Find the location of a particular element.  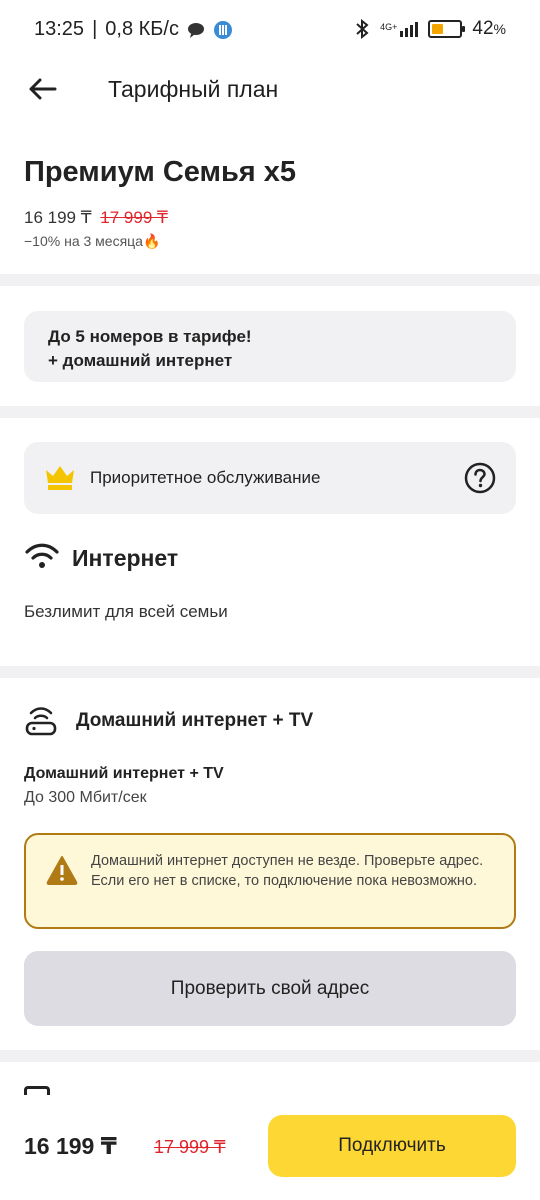

family-card-line1: До 5 номеров в тарифе! is located at coordinates (150, 336).